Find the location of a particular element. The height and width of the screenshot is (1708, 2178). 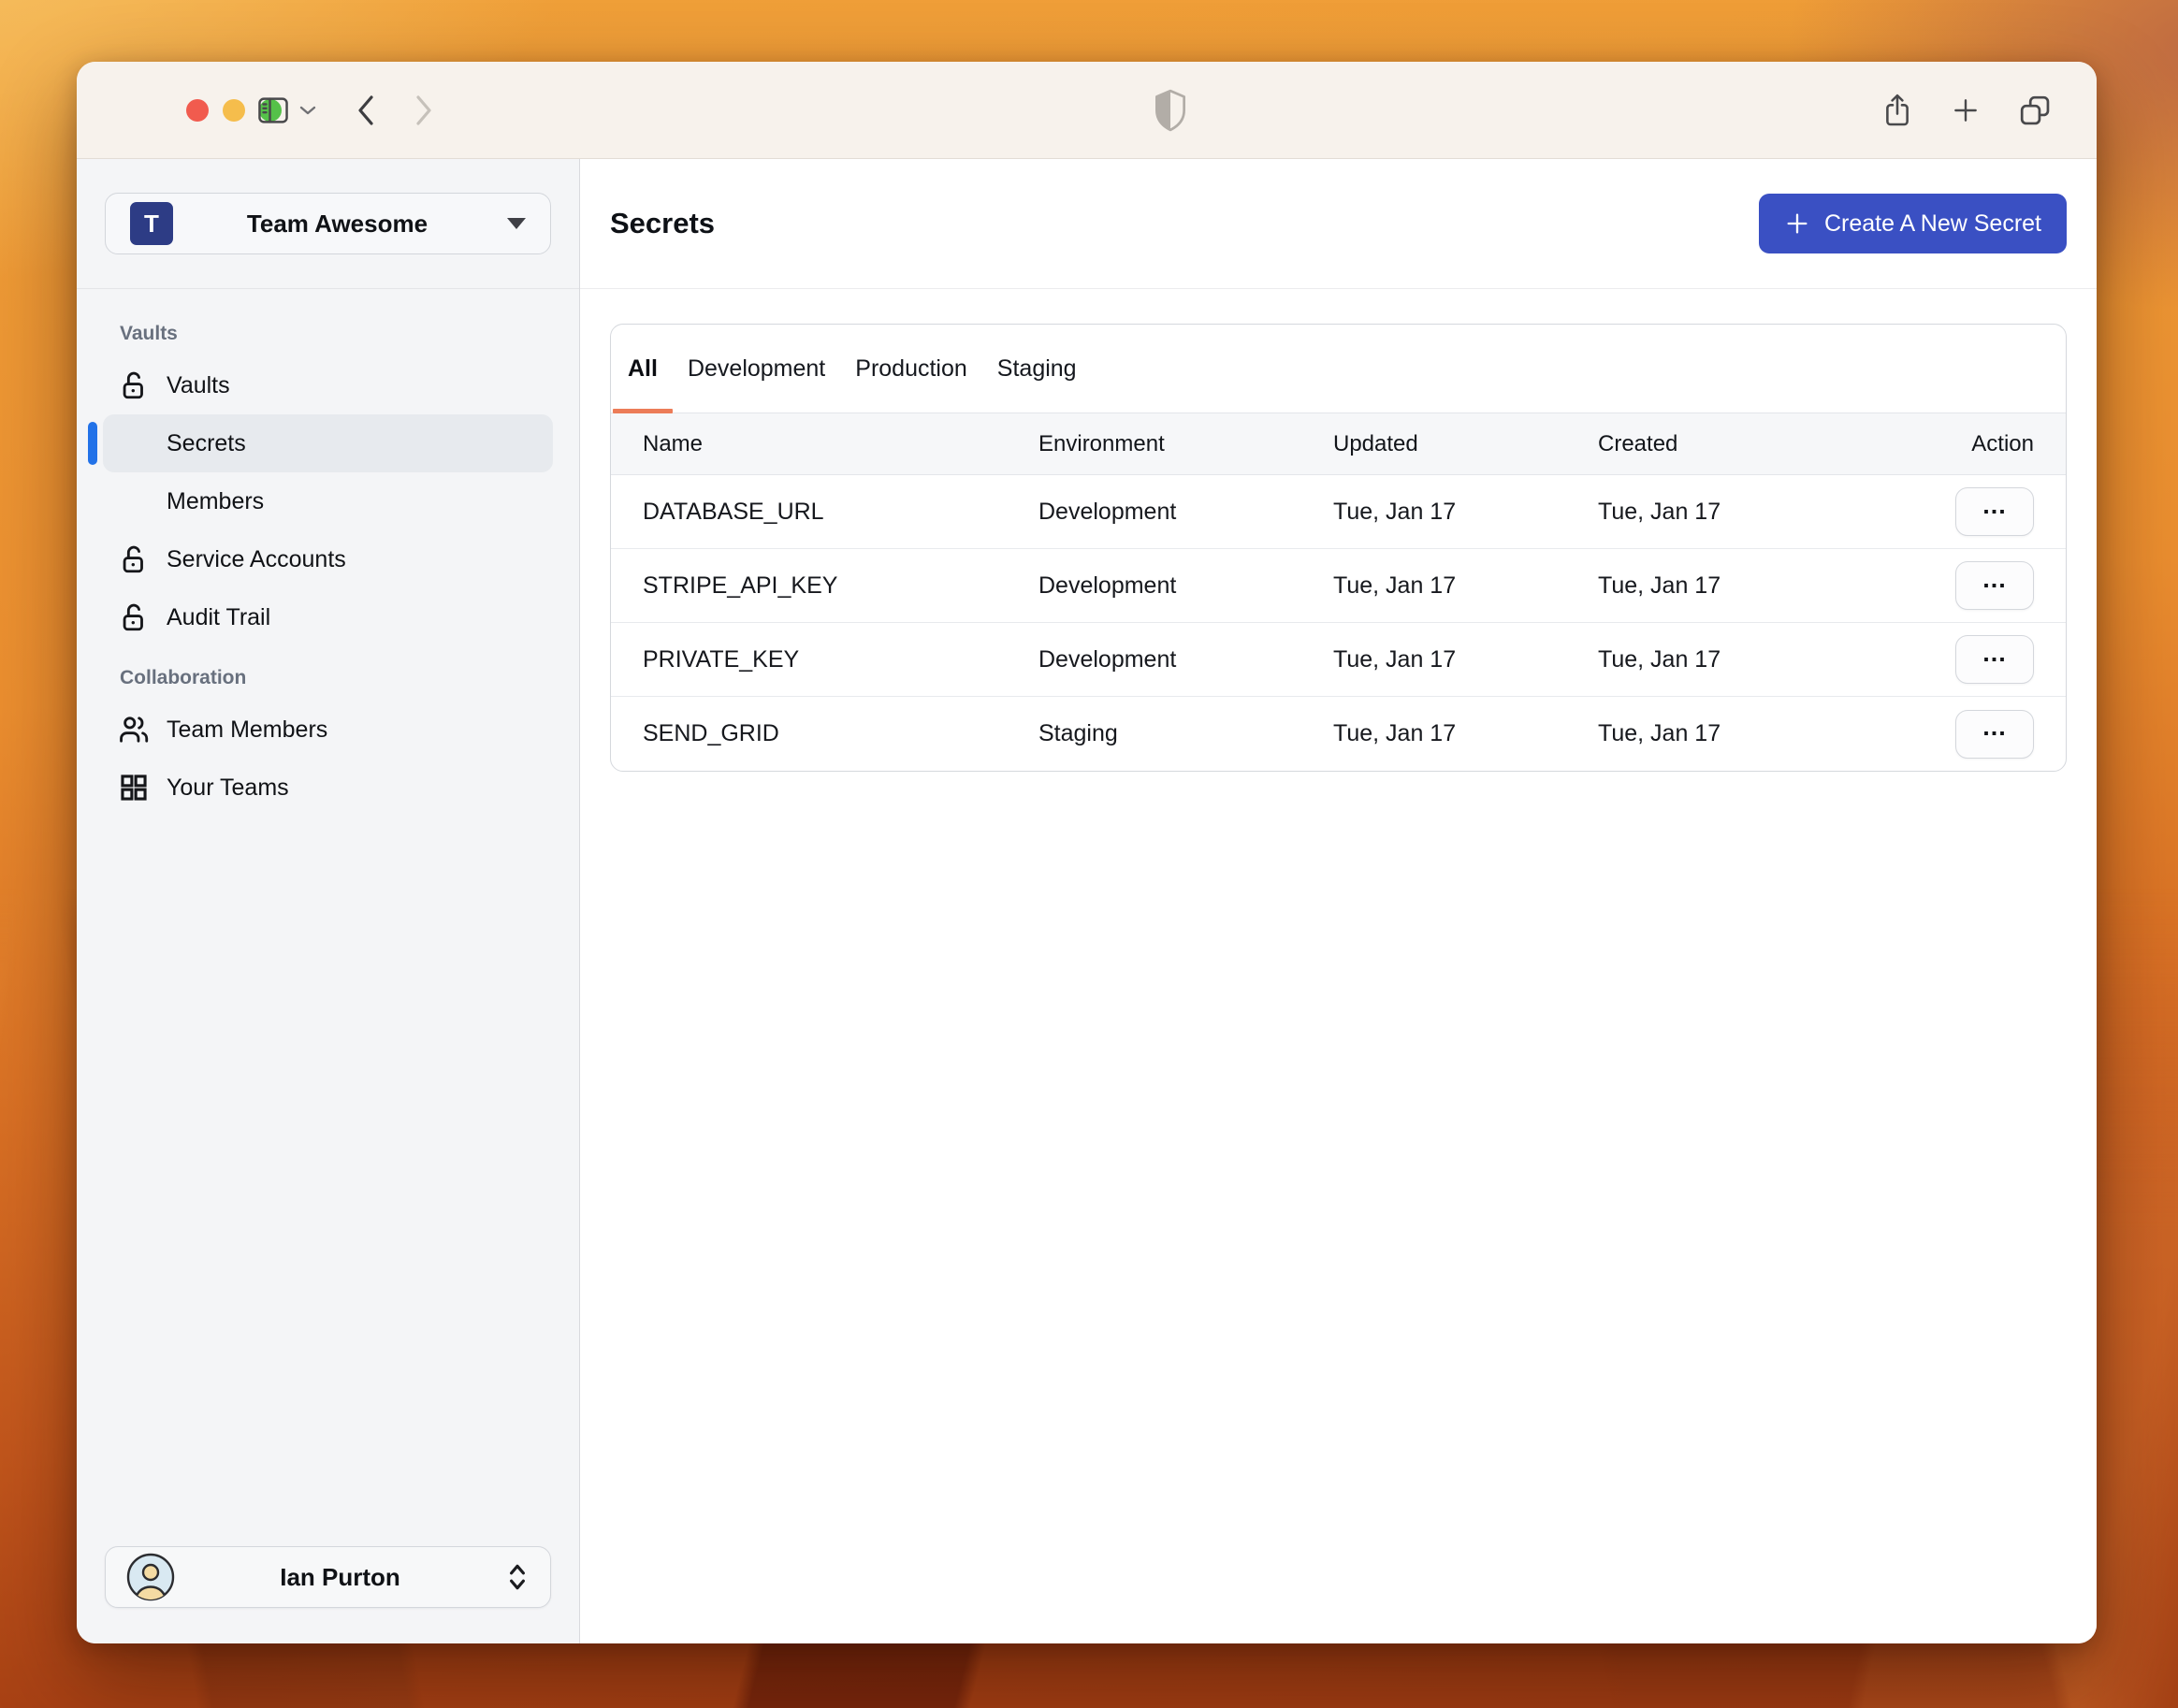

column-header-action: Action is located at coordinates (2002, 443).